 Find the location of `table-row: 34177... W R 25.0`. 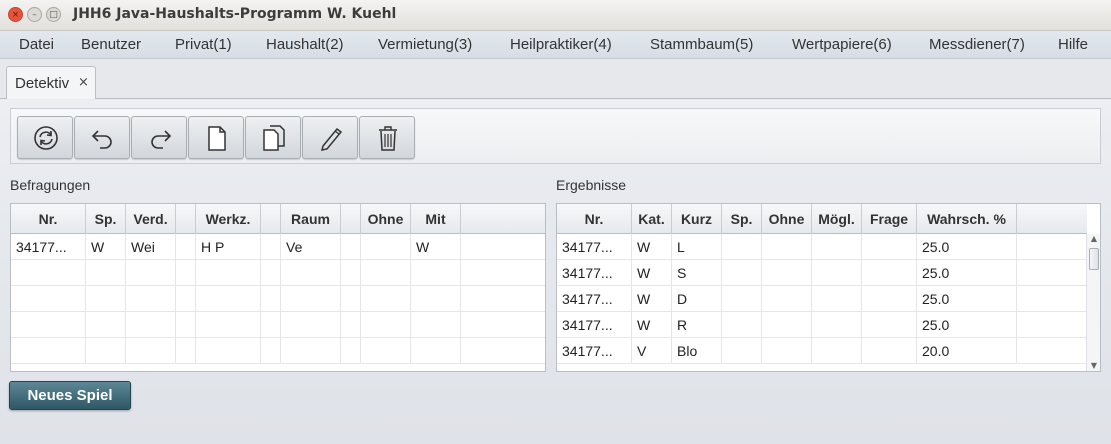

table-row: 34177... W R 25.0 is located at coordinates (822, 325).